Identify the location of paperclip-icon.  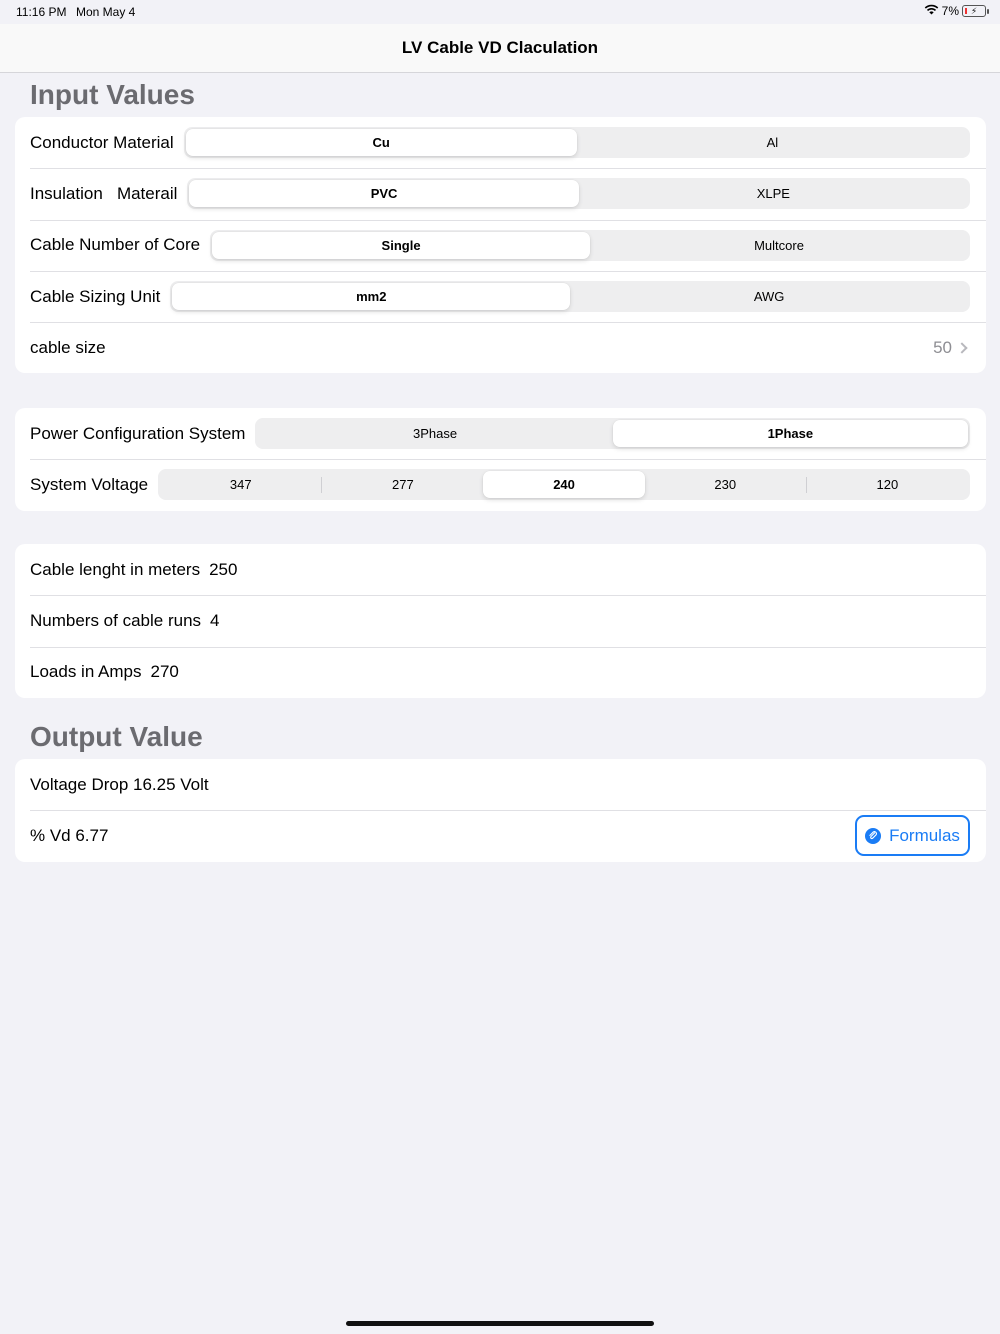
(873, 835).